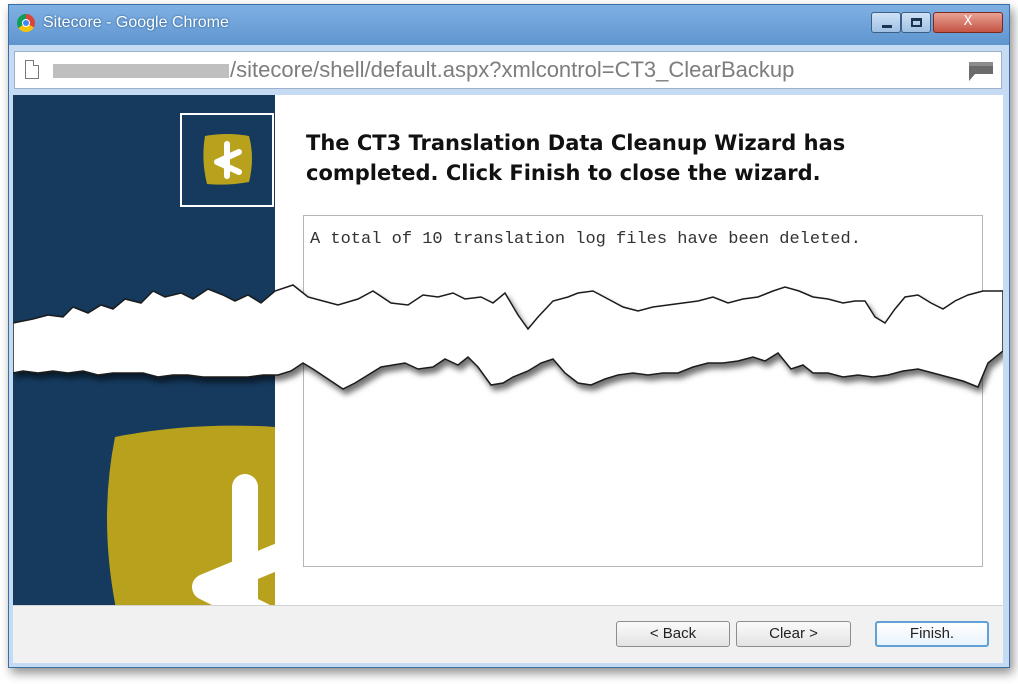  I want to click on flag-icon, so click(981, 71).